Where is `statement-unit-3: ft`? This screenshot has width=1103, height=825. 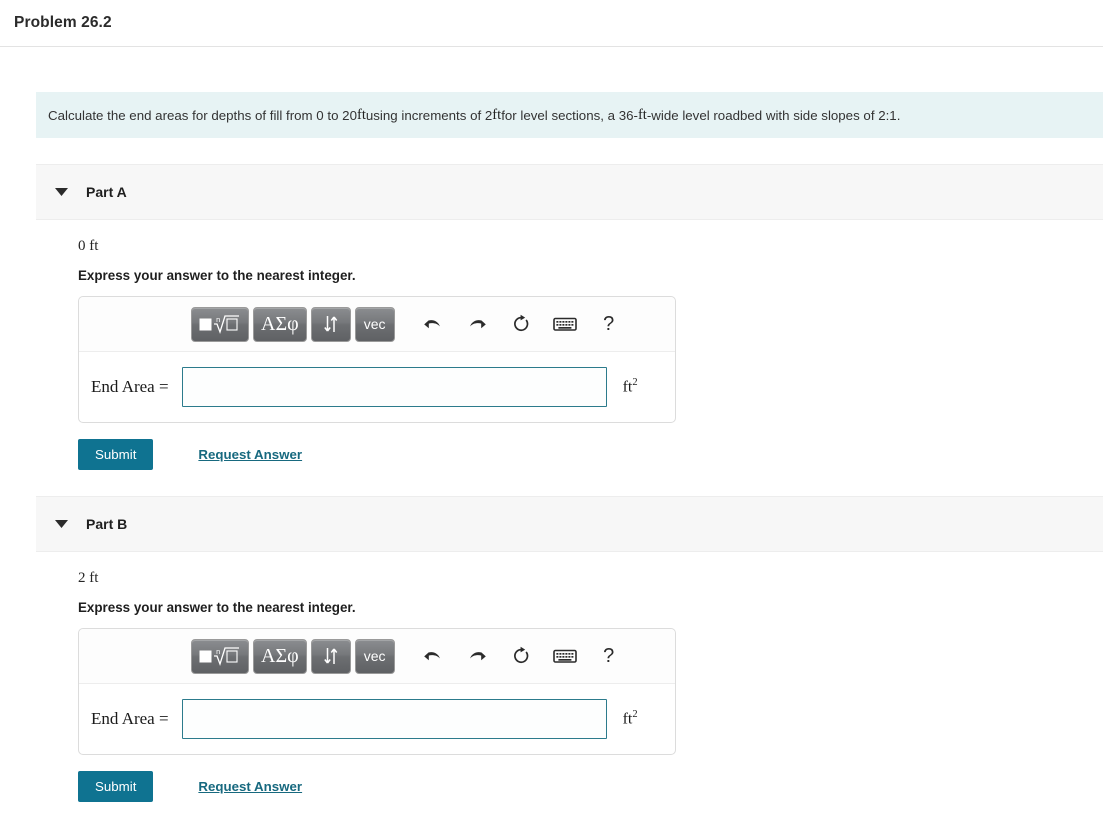 statement-unit-3: ft is located at coordinates (642, 114).